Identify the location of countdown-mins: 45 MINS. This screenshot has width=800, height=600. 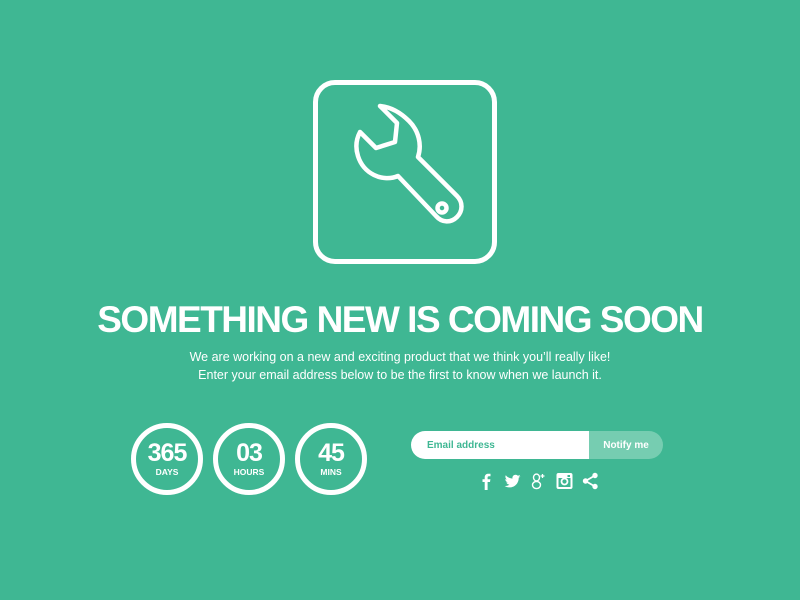
(331, 459).